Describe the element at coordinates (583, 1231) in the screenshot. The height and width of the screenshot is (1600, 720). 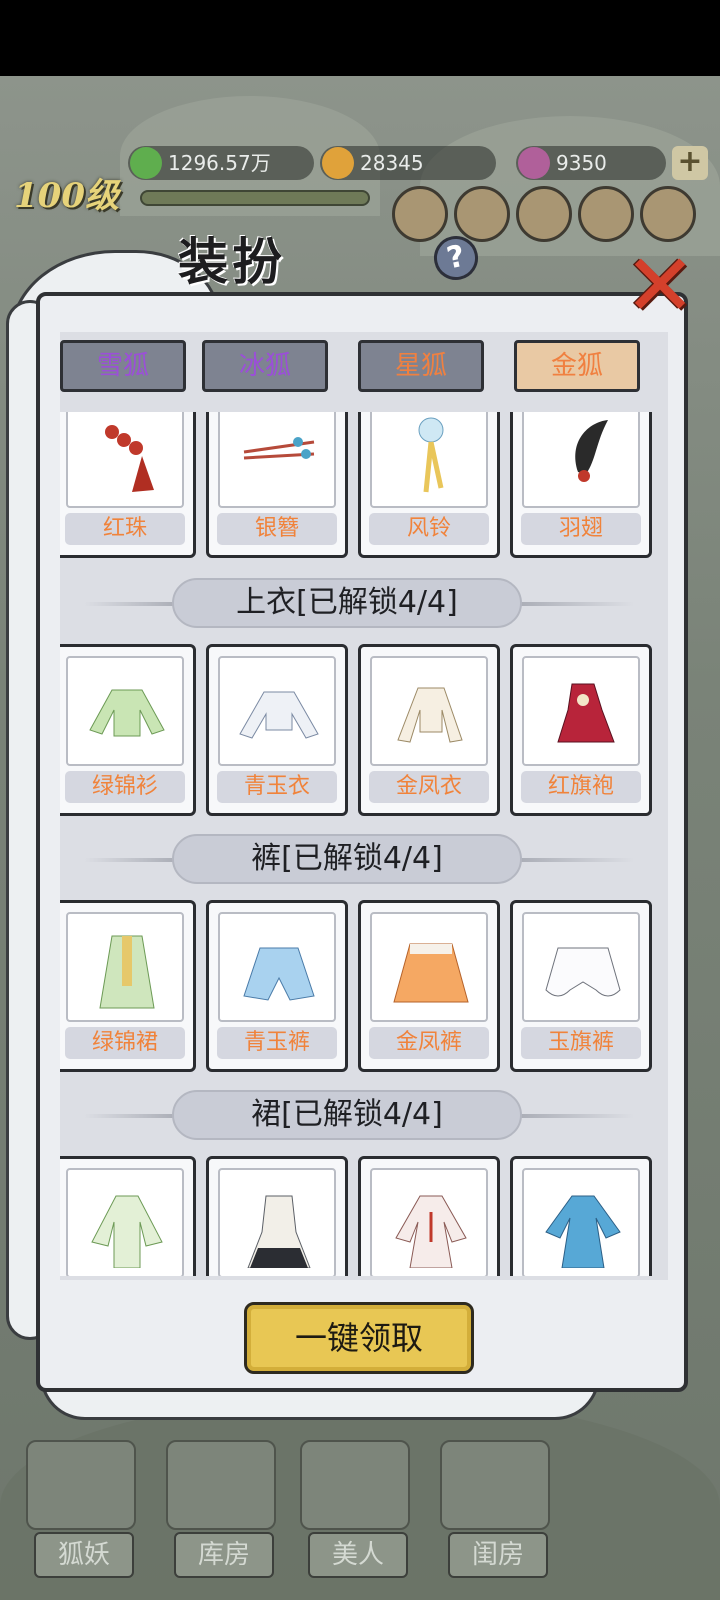
I see `blue-dress-icon` at that location.